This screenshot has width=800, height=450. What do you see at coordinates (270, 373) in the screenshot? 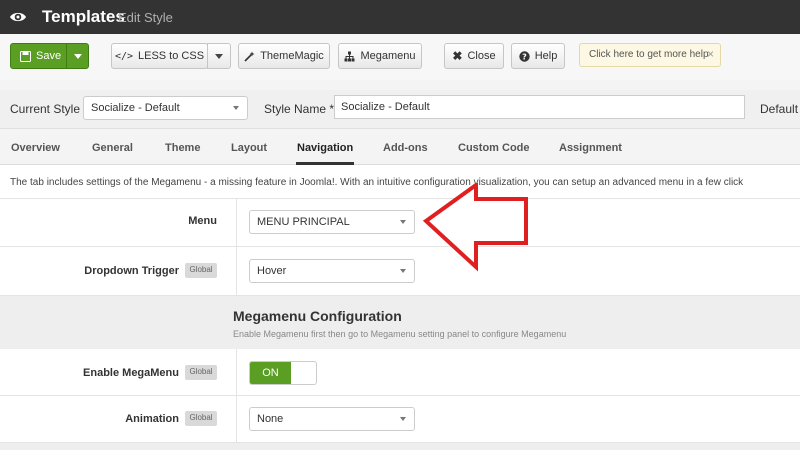
I see `toggle-on-state: ON` at bounding box center [270, 373].